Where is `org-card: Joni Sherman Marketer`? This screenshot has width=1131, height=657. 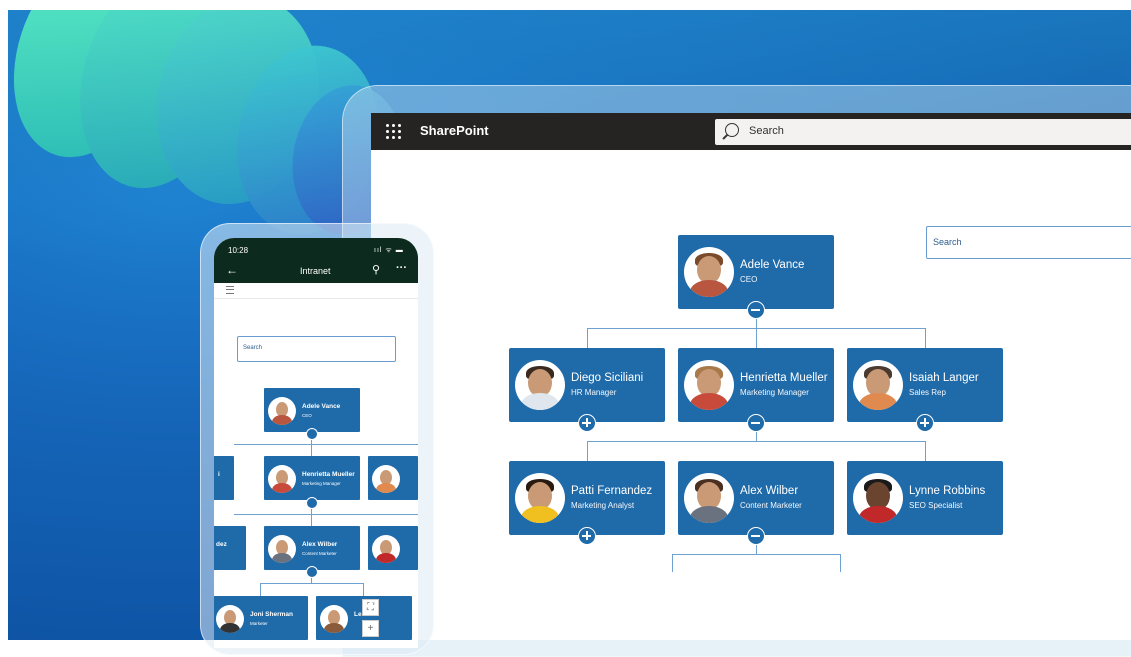 org-card: Joni Sherman Marketer is located at coordinates (261, 618).